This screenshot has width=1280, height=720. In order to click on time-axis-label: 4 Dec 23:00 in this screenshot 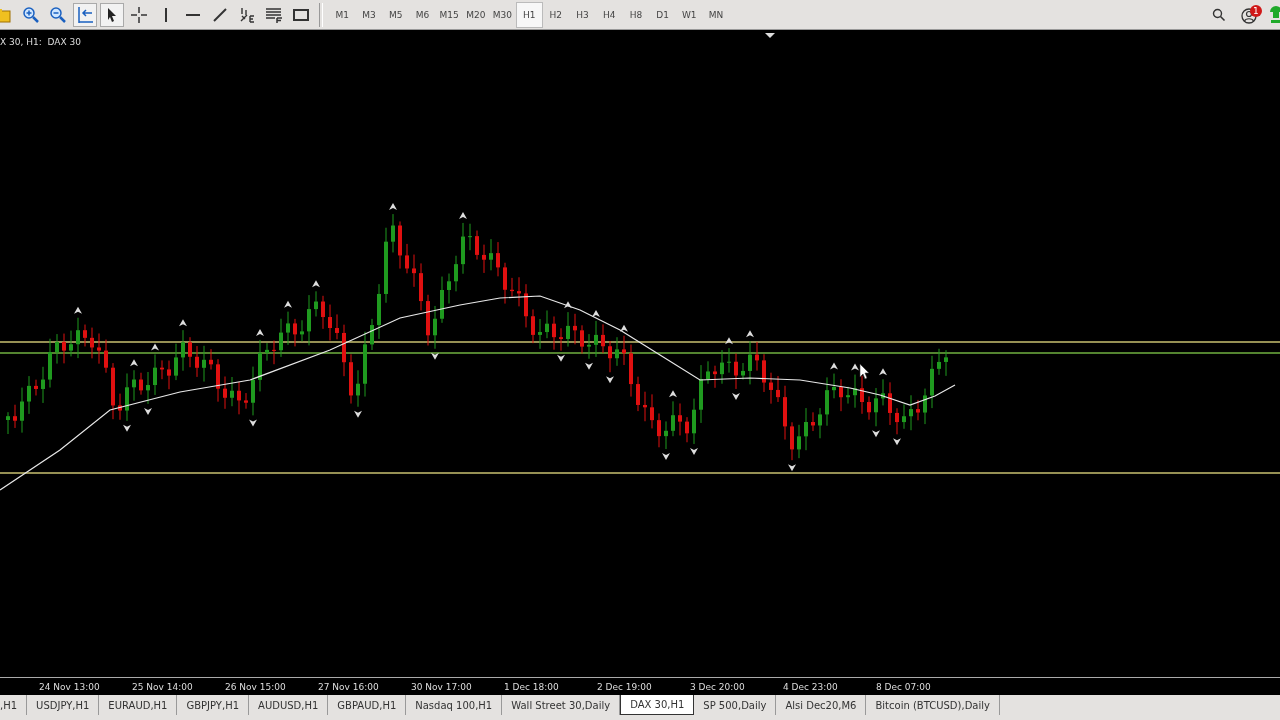, I will do `click(811, 686)`.